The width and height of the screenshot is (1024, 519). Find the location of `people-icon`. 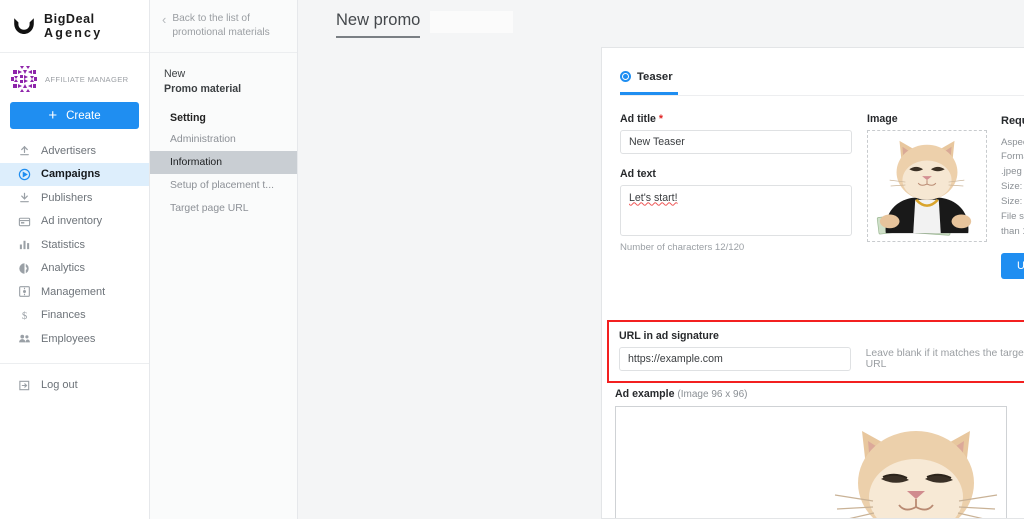

people-icon is located at coordinates (24, 338).